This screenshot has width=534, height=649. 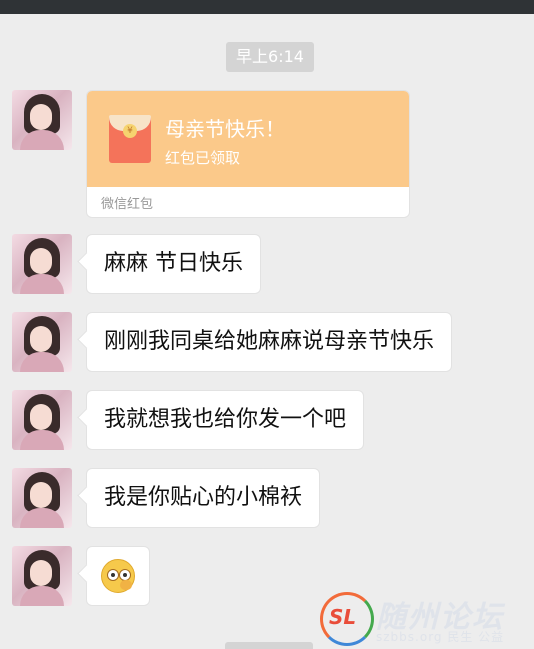 I want to click on coin-icon: ¥, so click(x=130, y=131).